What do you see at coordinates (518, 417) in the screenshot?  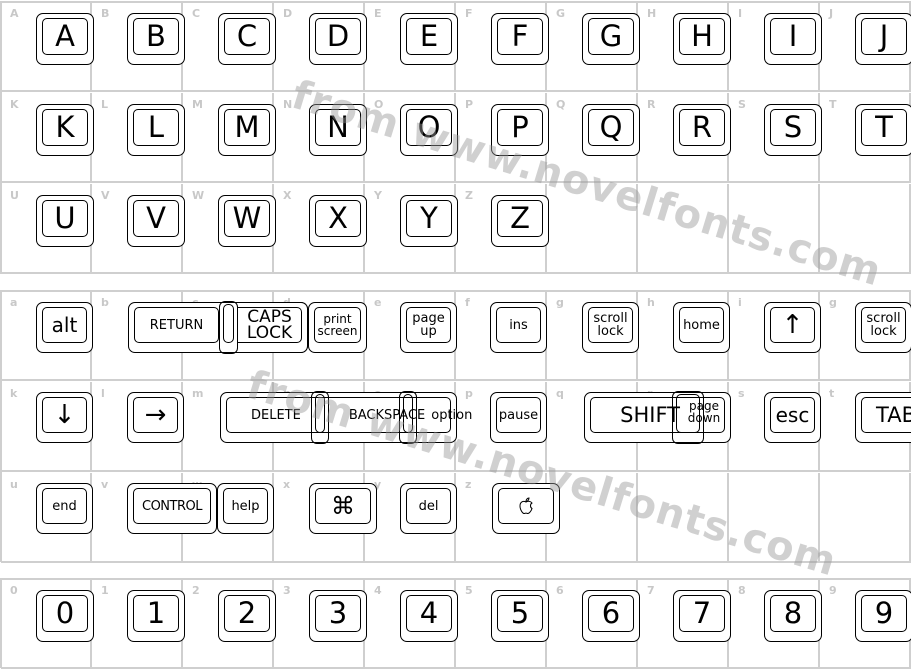 I see `key-pause: pause` at bounding box center [518, 417].